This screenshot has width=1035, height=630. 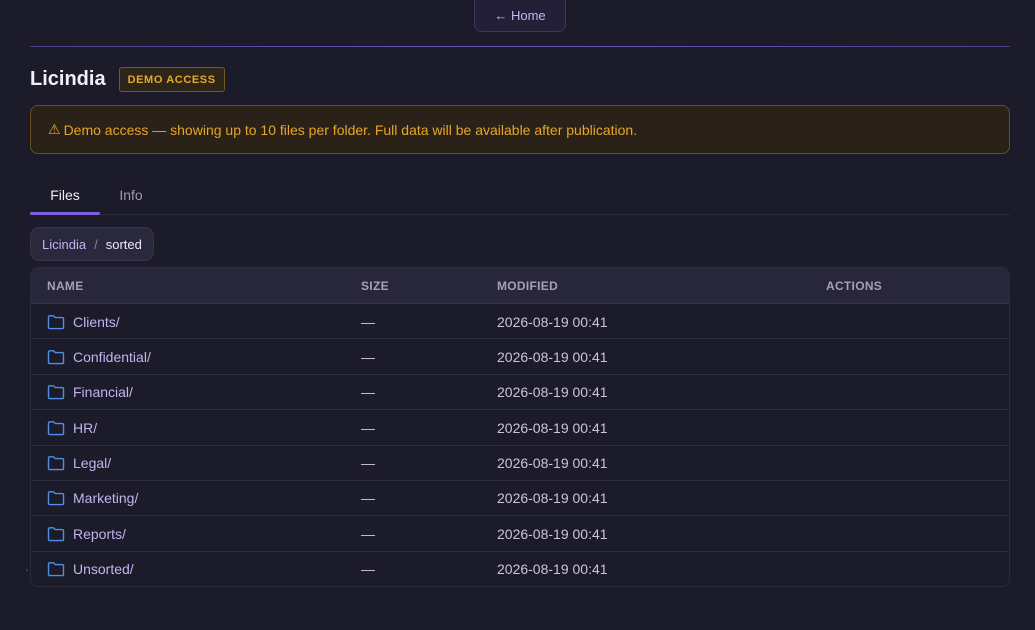 What do you see at coordinates (375, 286) in the screenshot?
I see `column-size-header: SIZE` at bounding box center [375, 286].